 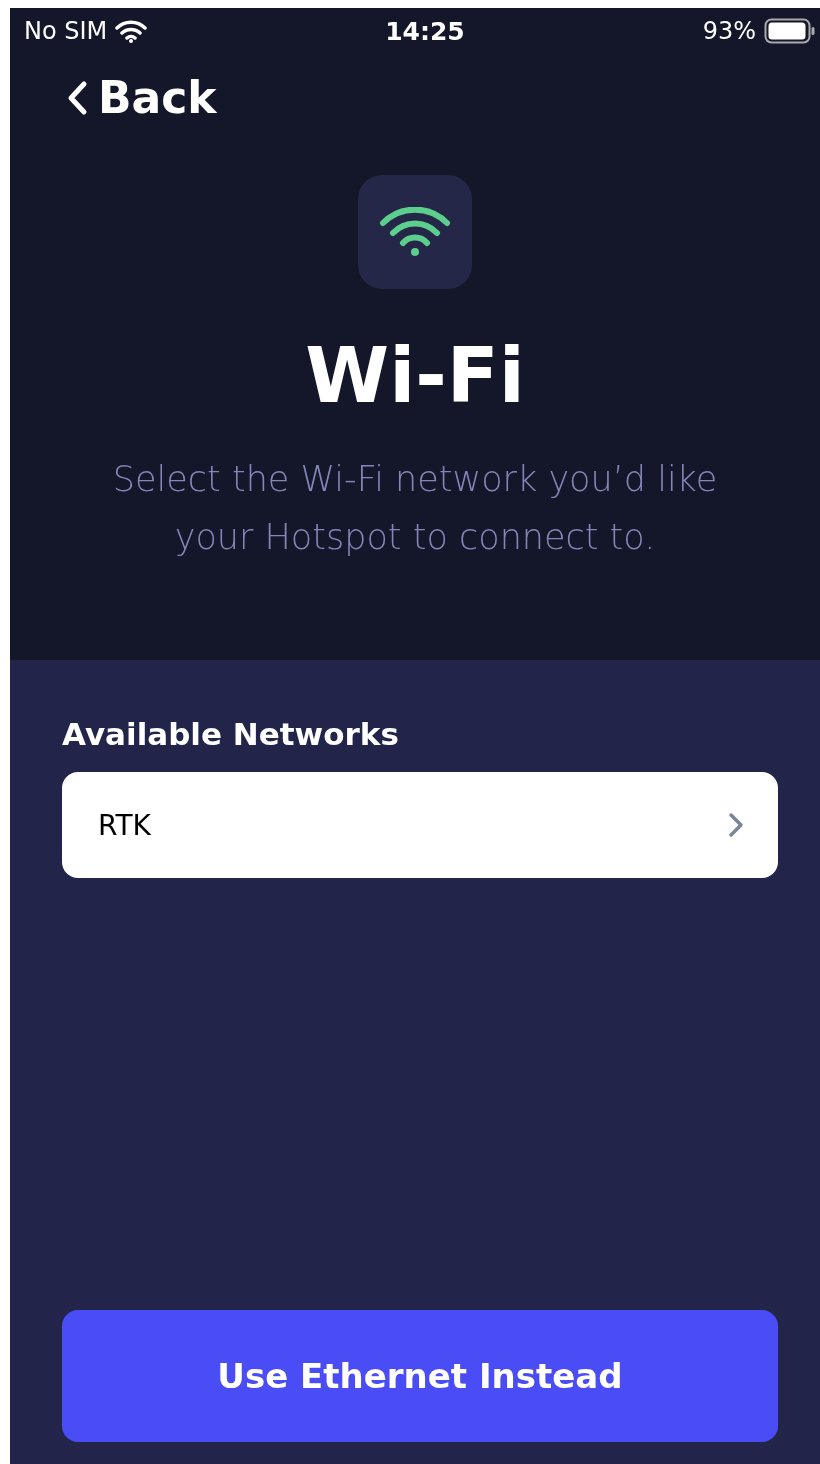 What do you see at coordinates (131, 31) in the screenshot?
I see `wifi-signal-icon` at bounding box center [131, 31].